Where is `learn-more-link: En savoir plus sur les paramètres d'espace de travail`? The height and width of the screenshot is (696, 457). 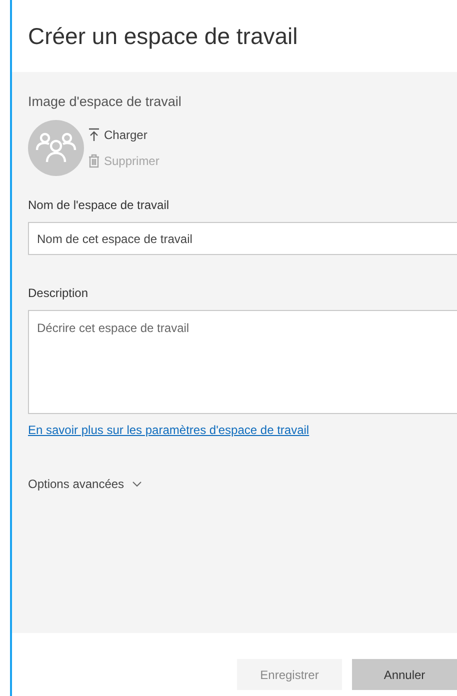 learn-more-link: En savoir plus sur les paramètres d'espace de travail is located at coordinates (169, 430).